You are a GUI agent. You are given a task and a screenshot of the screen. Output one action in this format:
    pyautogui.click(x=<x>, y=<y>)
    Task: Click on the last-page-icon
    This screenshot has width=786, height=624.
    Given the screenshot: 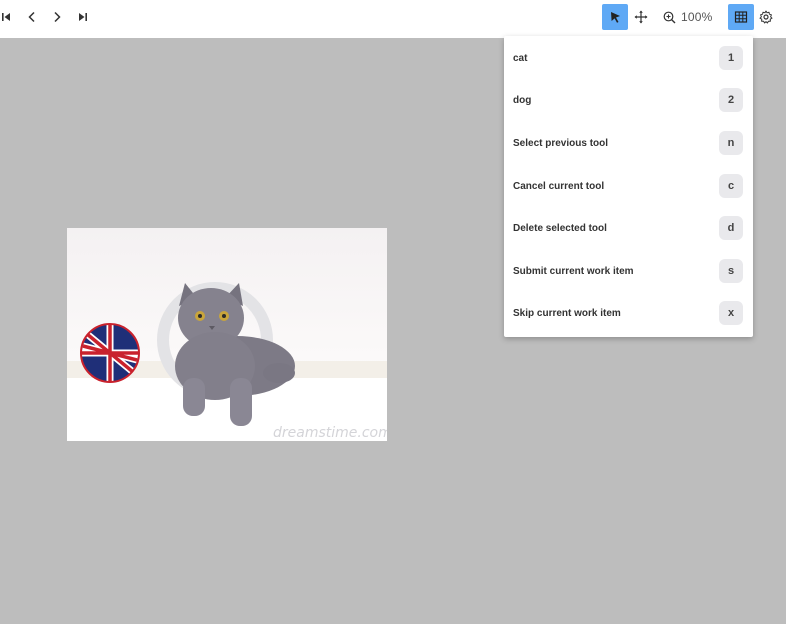 What is the action you would take?
    pyautogui.click(x=83, y=17)
    